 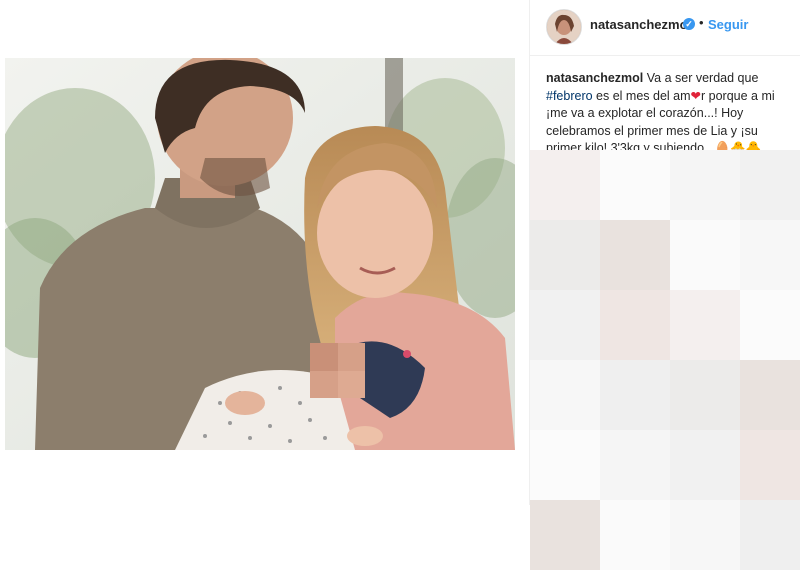 What do you see at coordinates (702, 78) in the screenshot?
I see `caption-text-1: Va a ser verdad que` at bounding box center [702, 78].